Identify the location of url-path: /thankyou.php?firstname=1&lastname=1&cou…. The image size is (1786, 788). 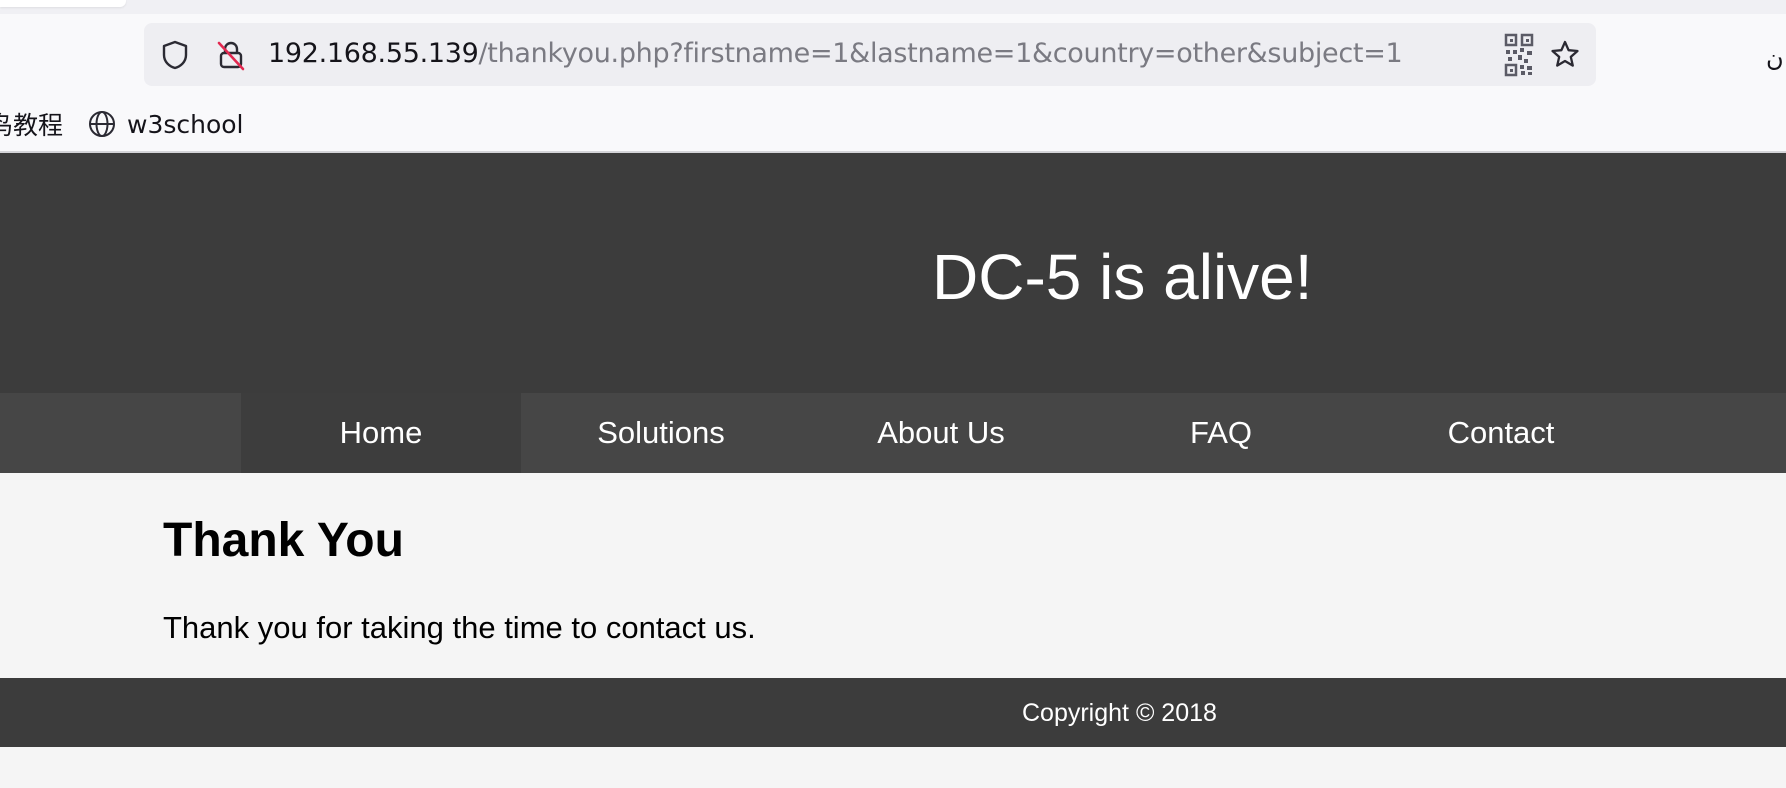
(940, 53).